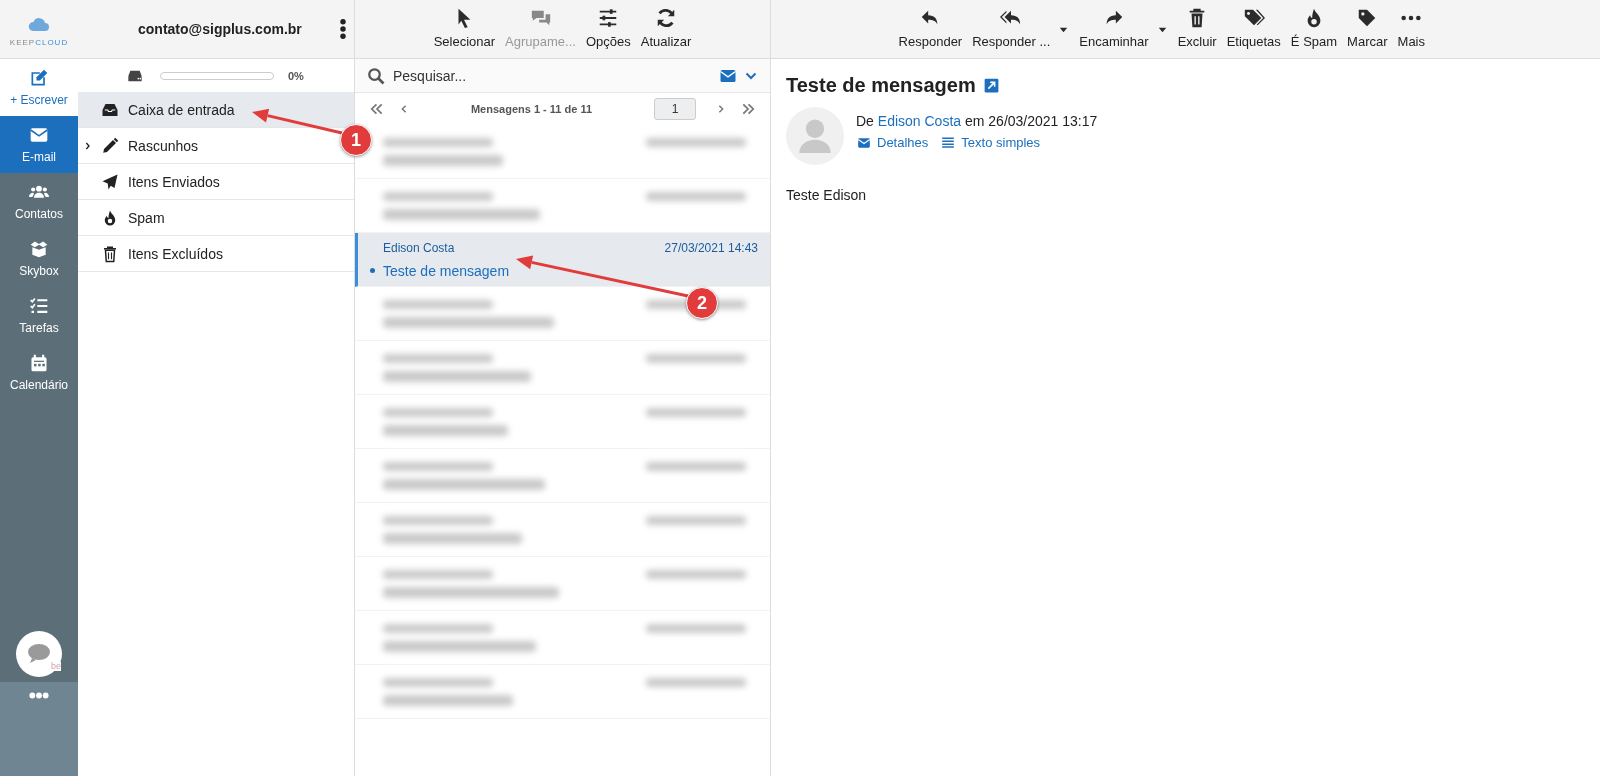 This screenshot has width=1600, height=776. I want to click on header-link: Texto simples, so click(990, 142).